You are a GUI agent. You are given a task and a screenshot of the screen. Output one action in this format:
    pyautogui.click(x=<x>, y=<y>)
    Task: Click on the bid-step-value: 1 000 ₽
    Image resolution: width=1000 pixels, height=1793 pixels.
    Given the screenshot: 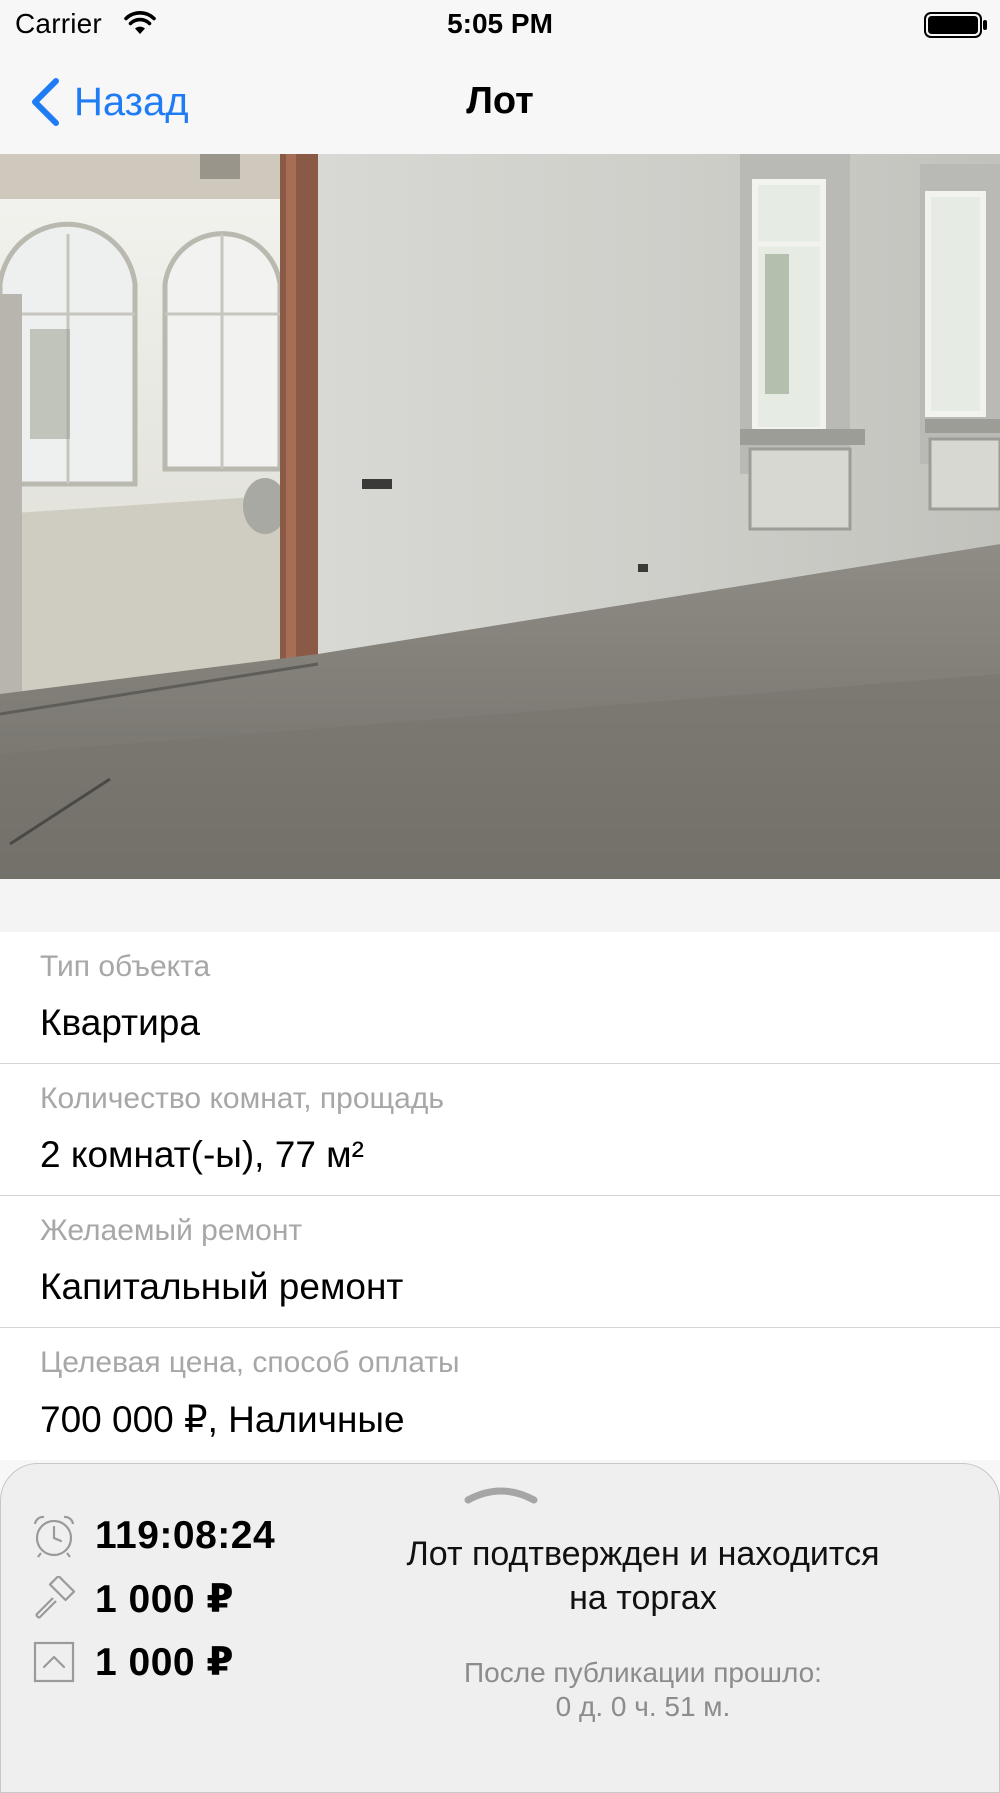 What is the action you would take?
    pyautogui.click(x=165, y=1662)
    